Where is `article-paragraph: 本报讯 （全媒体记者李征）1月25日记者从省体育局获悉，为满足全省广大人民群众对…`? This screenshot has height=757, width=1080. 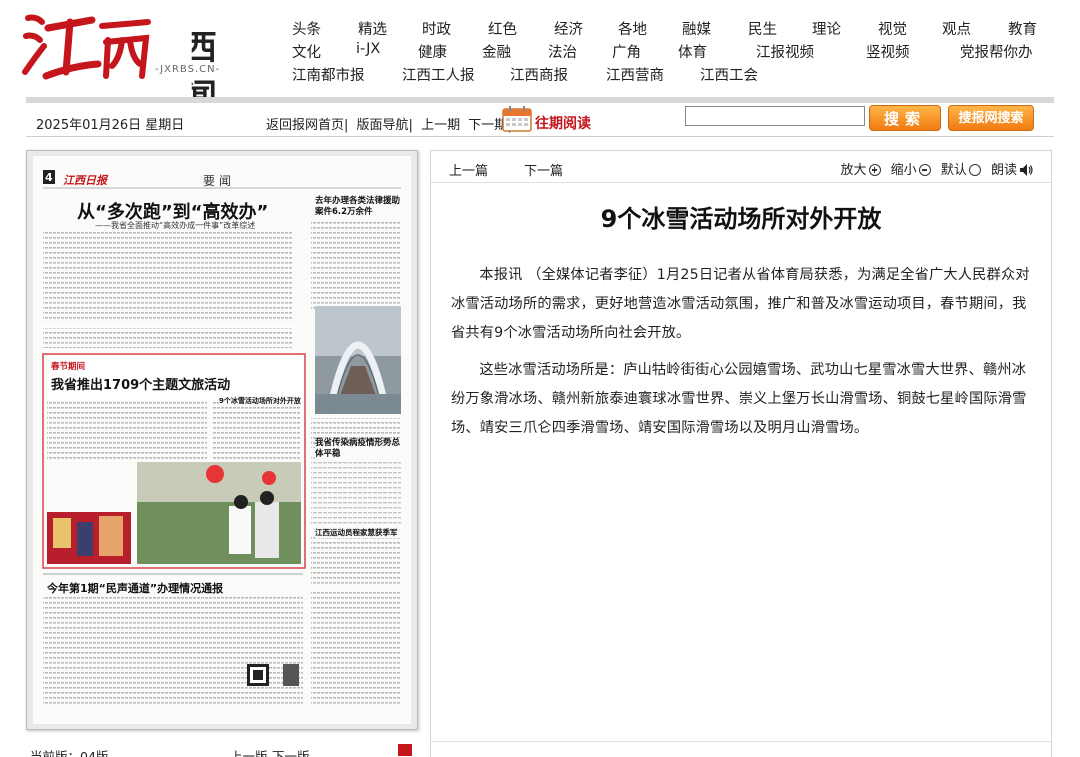 article-paragraph: 本报讯 （全媒体记者李征）1月25日记者从省体育局获悉，为满足全省广大人民群众对… is located at coordinates (740, 304).